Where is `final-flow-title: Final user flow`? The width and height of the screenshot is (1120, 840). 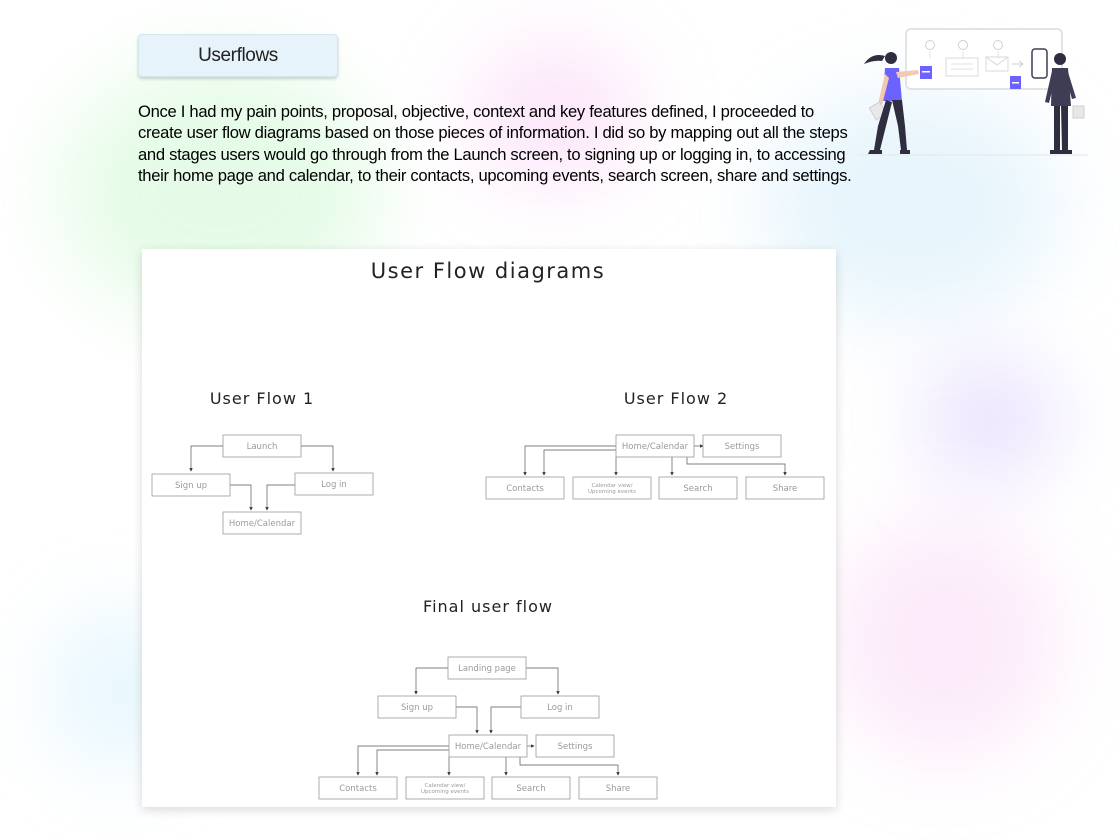 final-flow-title: Final user flow is located at coordinates (488, 606).